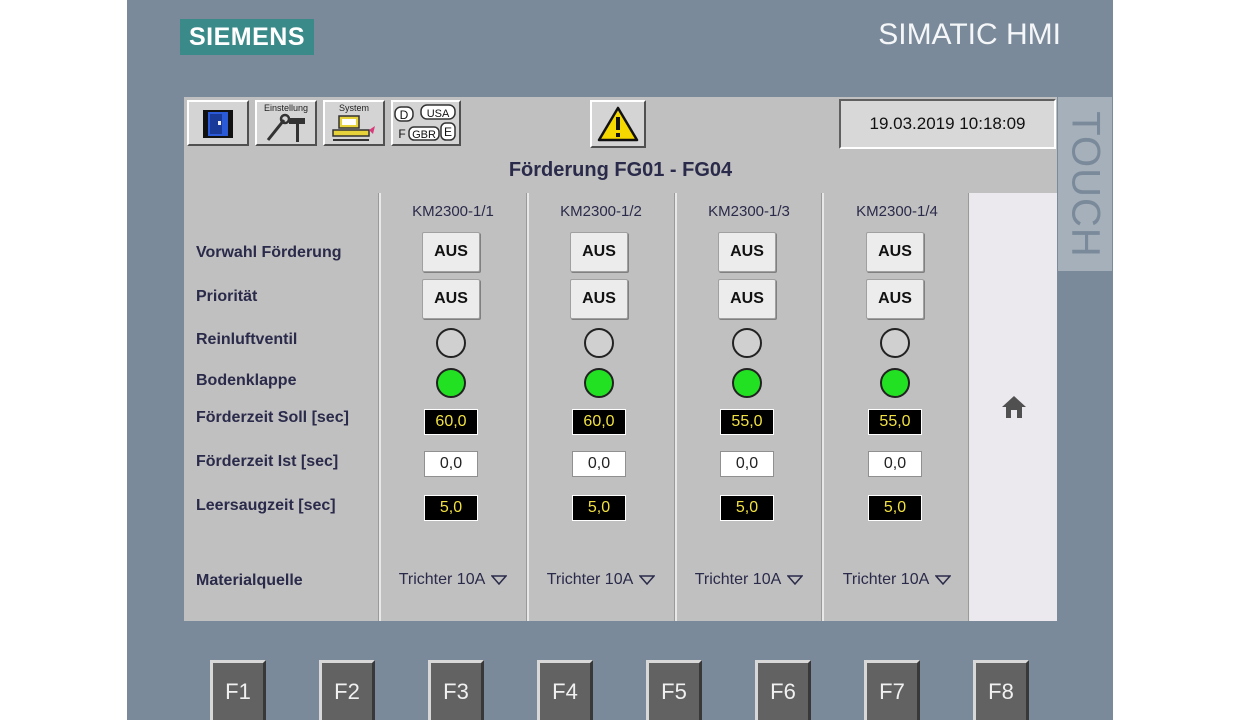 This screenshot has height=720, width=1240. Describe the element at coordinates (620, 170) in the screenshot. I see `page-title: Förderung FG01 - FG04` at that location.